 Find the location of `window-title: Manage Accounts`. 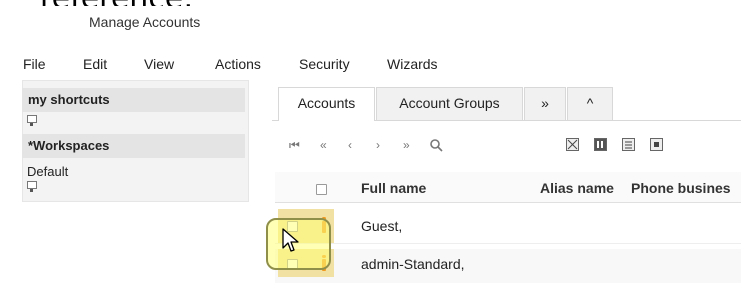

window-title: Manage Accounts is located at coordinates (145, 22).